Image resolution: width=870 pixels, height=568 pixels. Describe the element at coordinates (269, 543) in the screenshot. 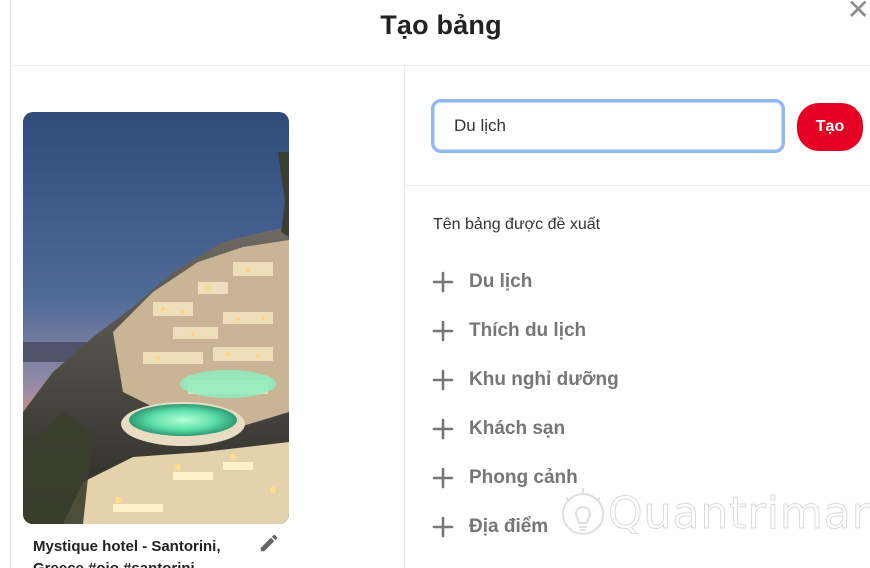

I see `pencil-icon` at that location.